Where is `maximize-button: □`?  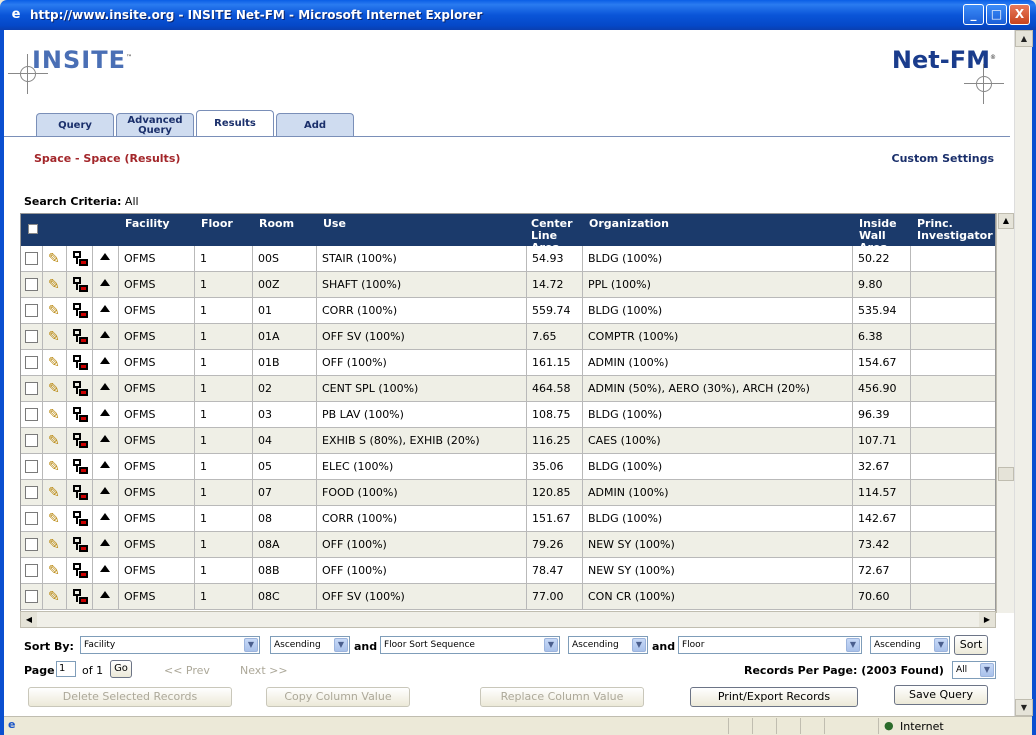
maximize-button: □ is located at coordinates (996, 14).